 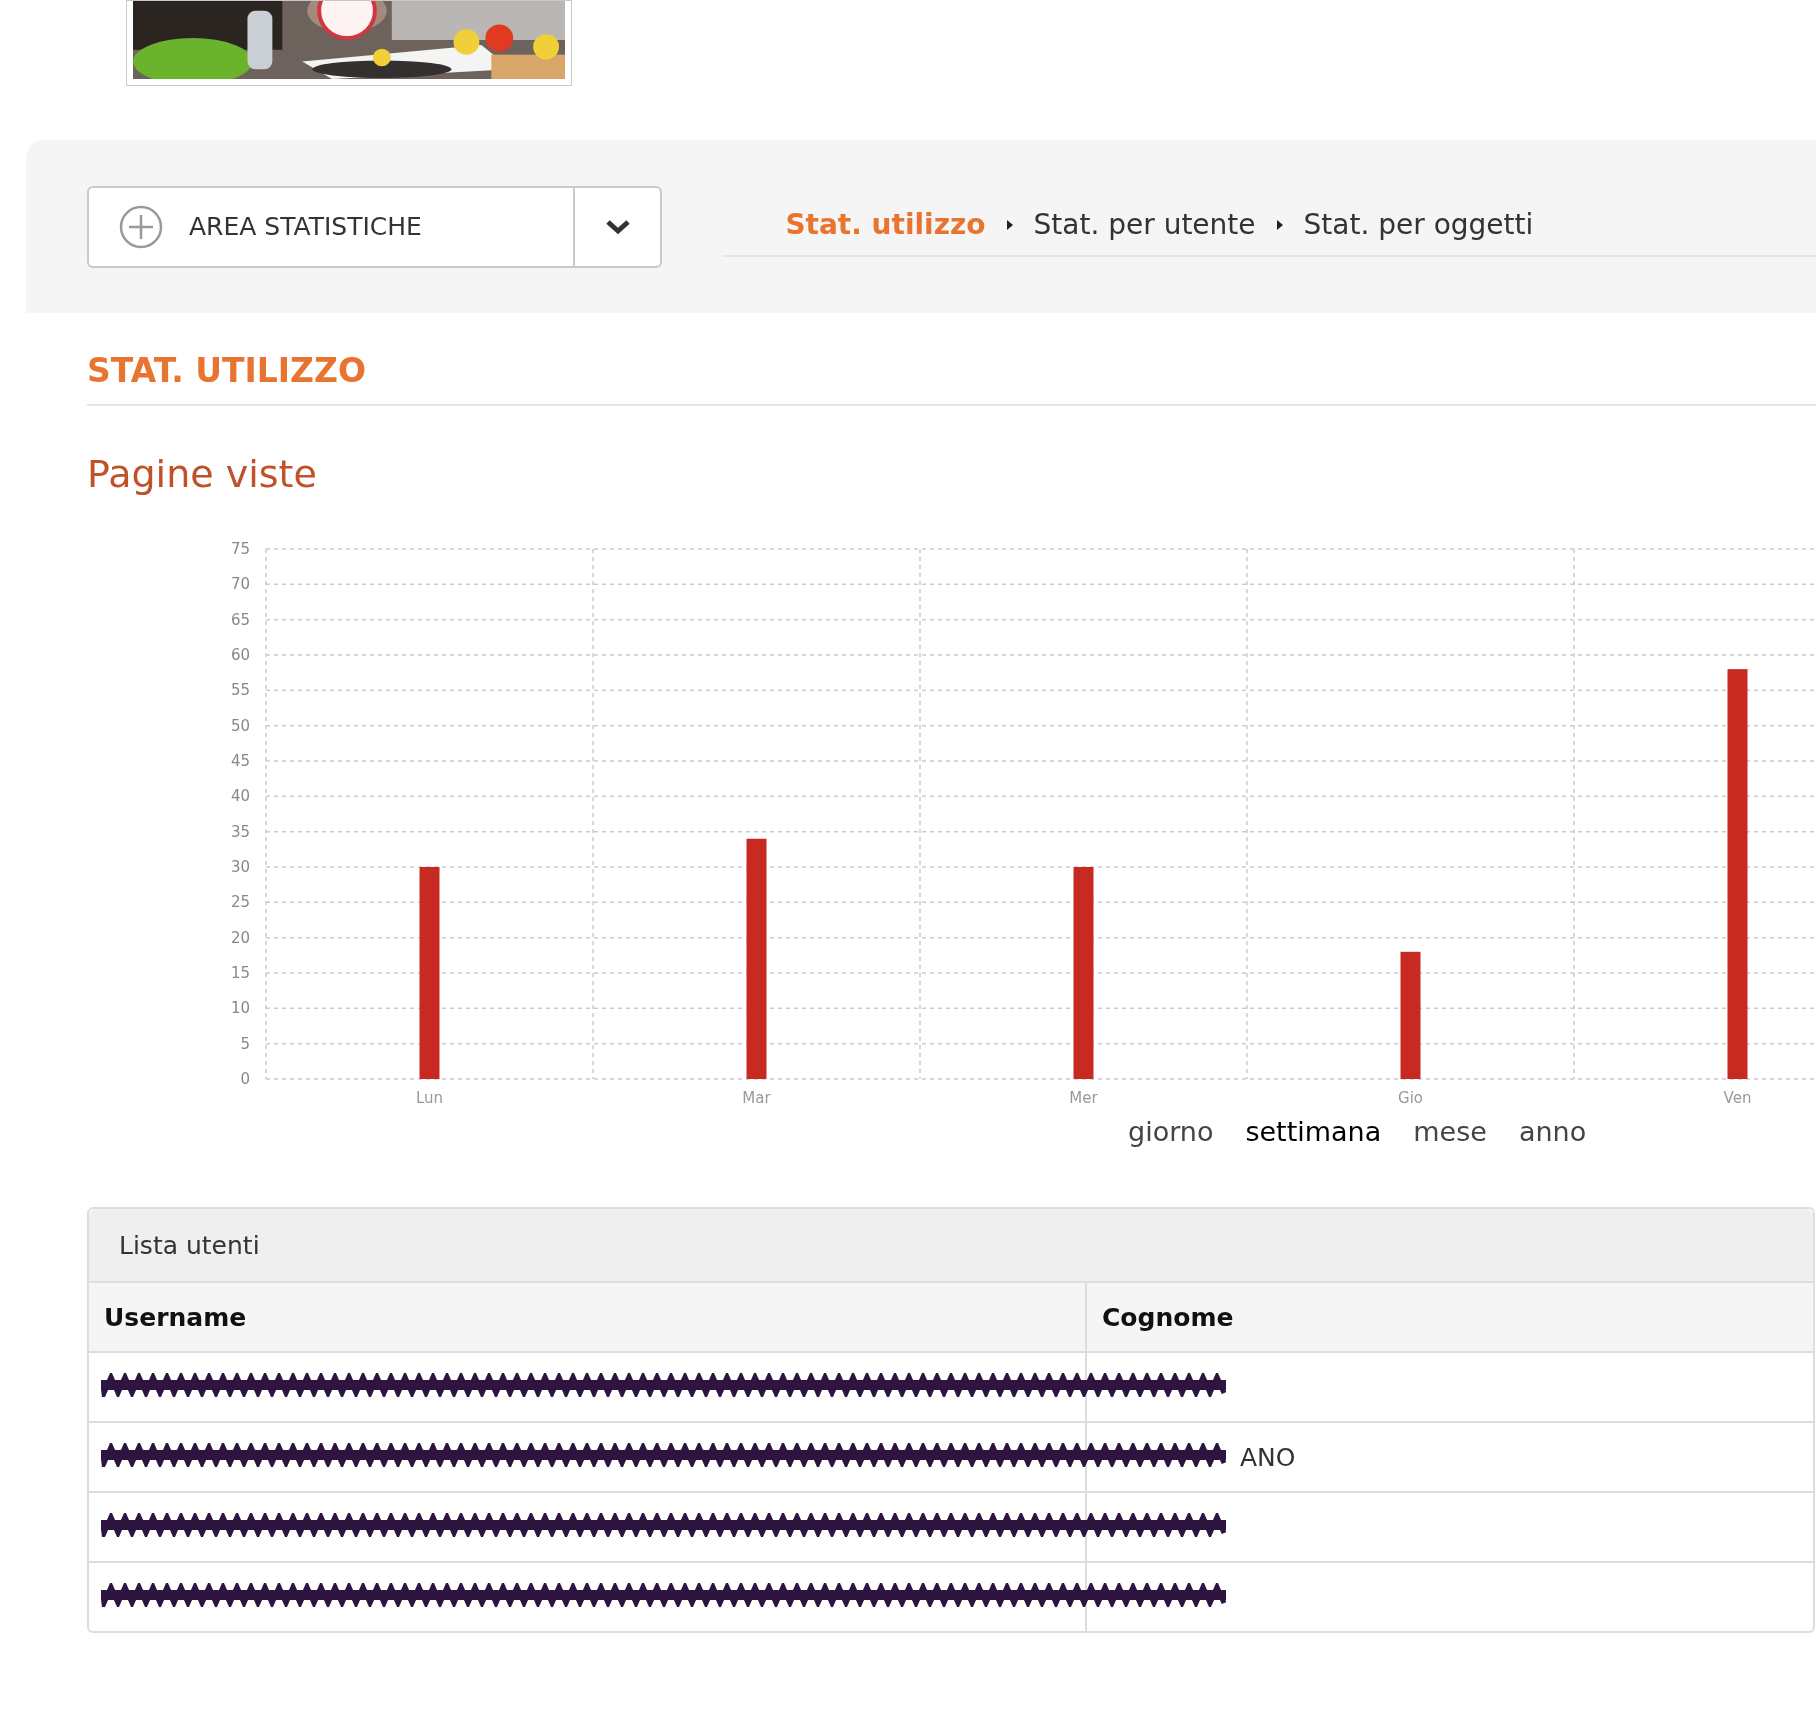 I want to click on y-axis-label: 20, so click(x=240, y=937).